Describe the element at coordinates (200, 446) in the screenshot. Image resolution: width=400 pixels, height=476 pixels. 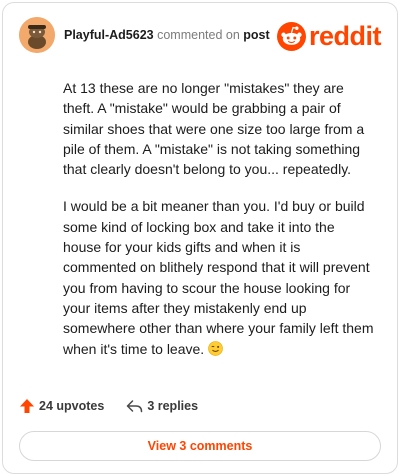
I see `view-comments-button: View 3 comments` at that location.